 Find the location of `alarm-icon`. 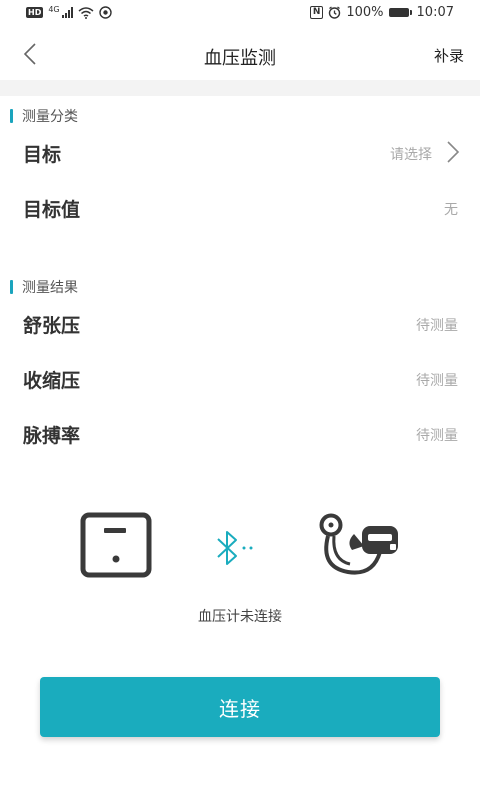

alarm-icon is located at coordinates (335, 12).